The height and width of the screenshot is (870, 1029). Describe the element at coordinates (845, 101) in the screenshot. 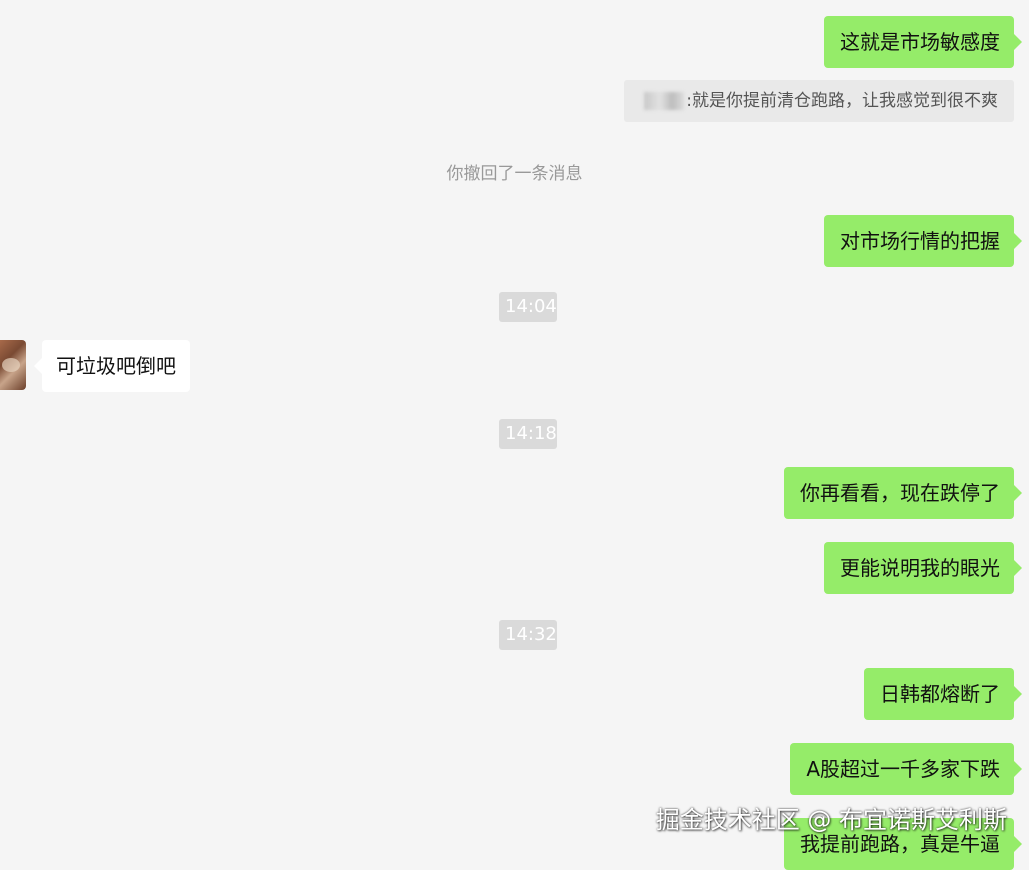

I see `quote-text: 就是你提前清仓跑路，让我感觉到很不爽` at that location.